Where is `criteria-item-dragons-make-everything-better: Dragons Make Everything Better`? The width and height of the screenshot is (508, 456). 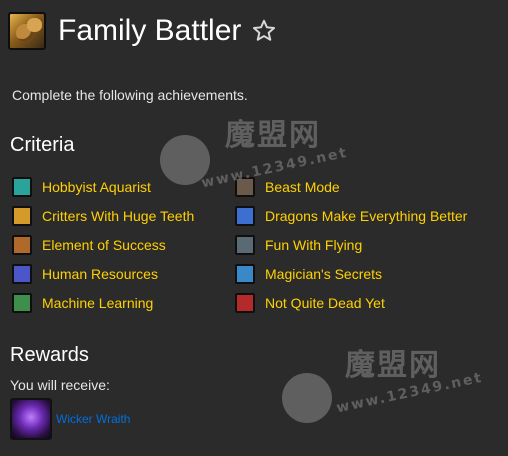
criteria-item-dragons-make-everything-better: Dragons Make Everything Better is located at coordinates (351, 215).